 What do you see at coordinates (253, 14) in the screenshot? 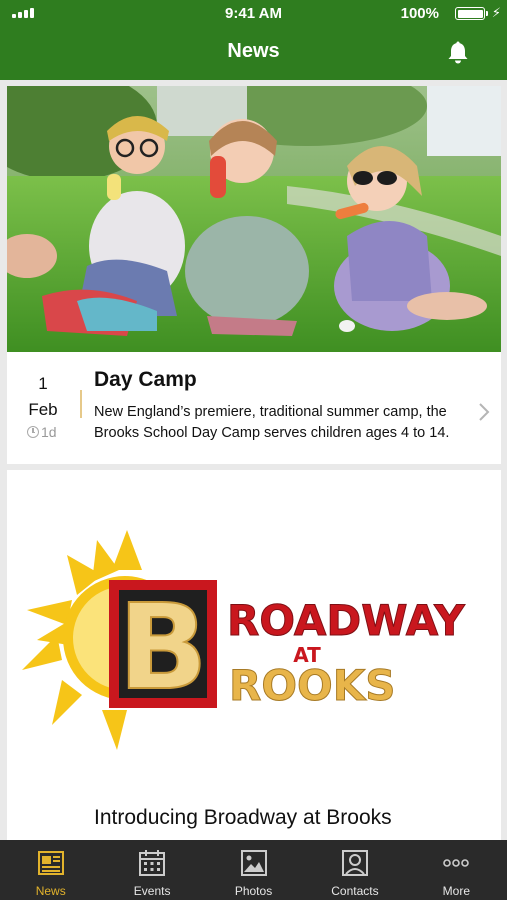
I see `status-bar: 9:41 AM 100% ⚡` at bounding box center [253, 14].